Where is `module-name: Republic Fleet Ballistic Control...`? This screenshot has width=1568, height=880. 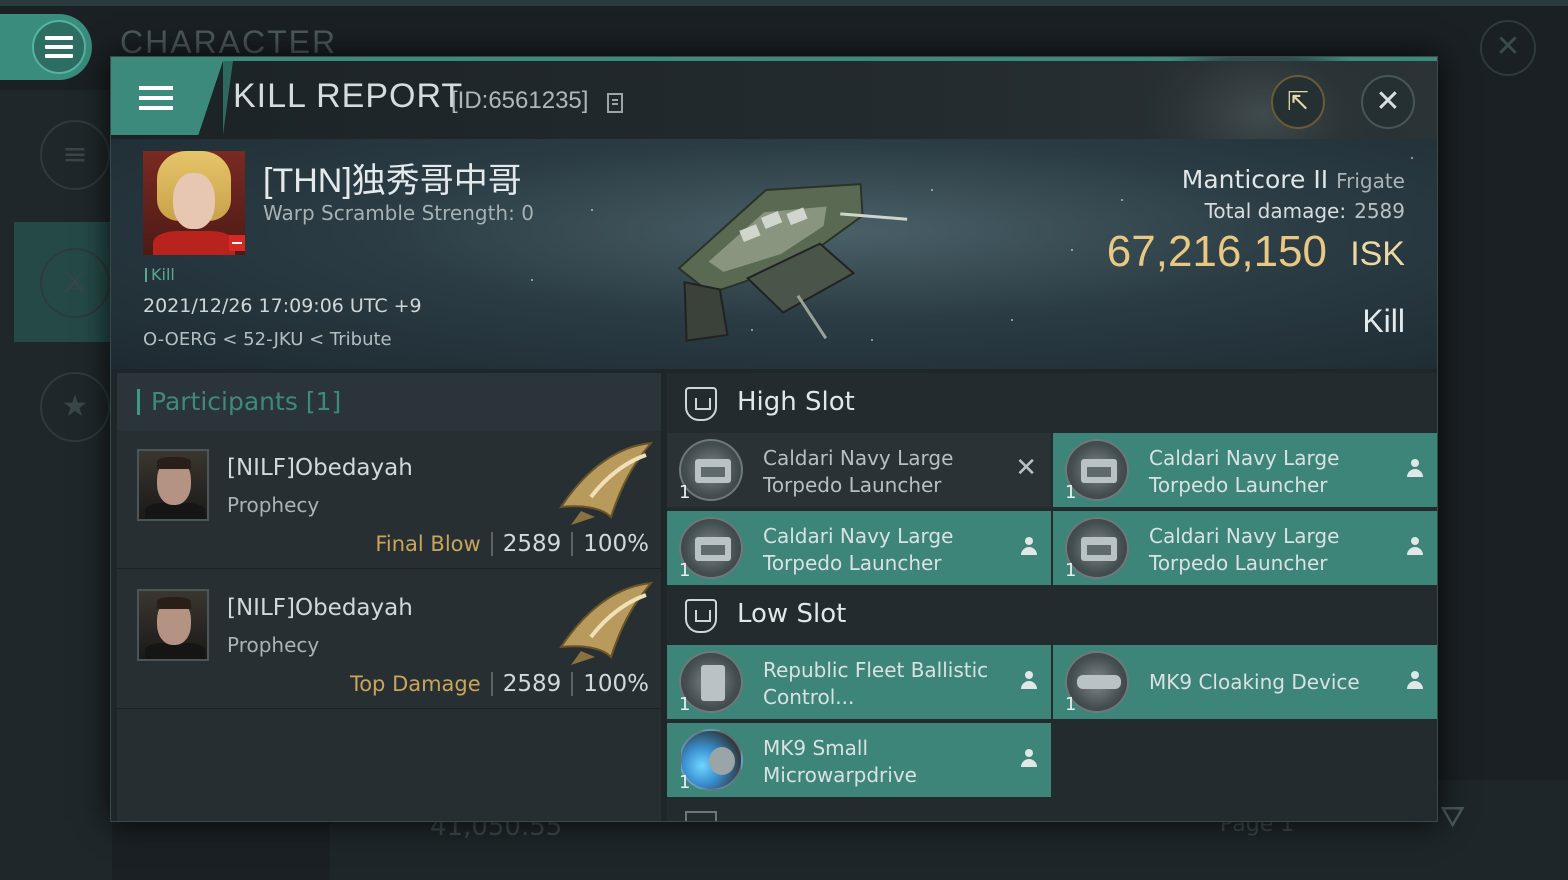 module-name: Republic Fleet Ballistic Control... is located at coordinates (876, 683).